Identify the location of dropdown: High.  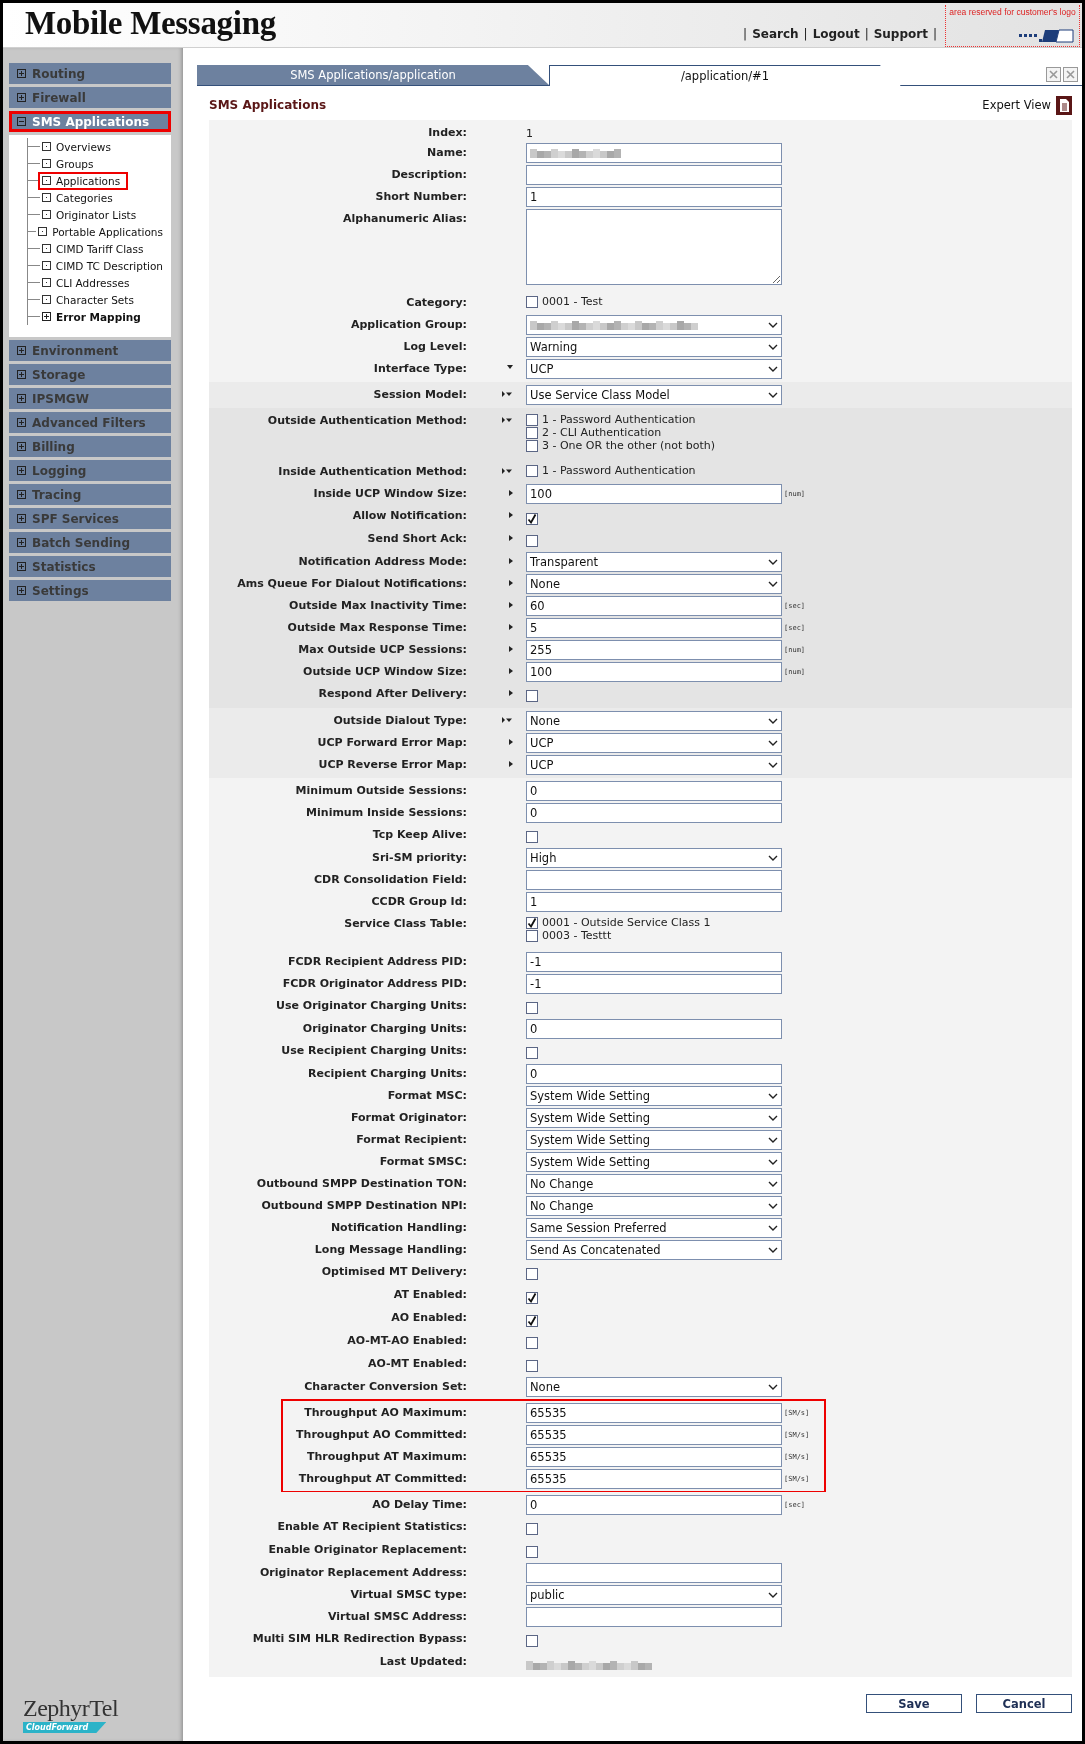
(654, 858).